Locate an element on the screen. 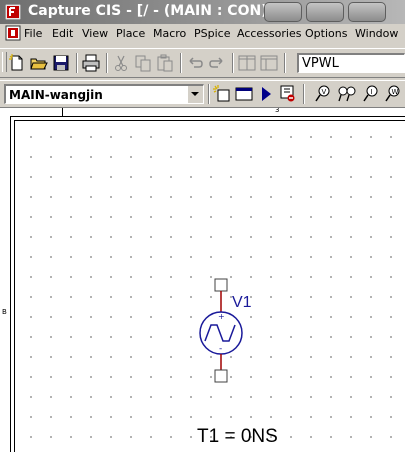 The image size is (405, 452). voltage-differential-marker-icon is located at coordinates (347, 94).